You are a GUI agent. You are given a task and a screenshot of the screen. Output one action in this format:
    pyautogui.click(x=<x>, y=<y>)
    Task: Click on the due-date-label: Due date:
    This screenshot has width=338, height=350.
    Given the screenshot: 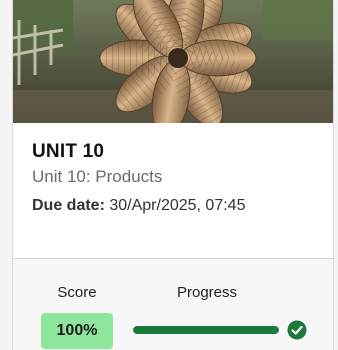 What is the action you would take?
    pyautogui.click(x=68, y=205)
    